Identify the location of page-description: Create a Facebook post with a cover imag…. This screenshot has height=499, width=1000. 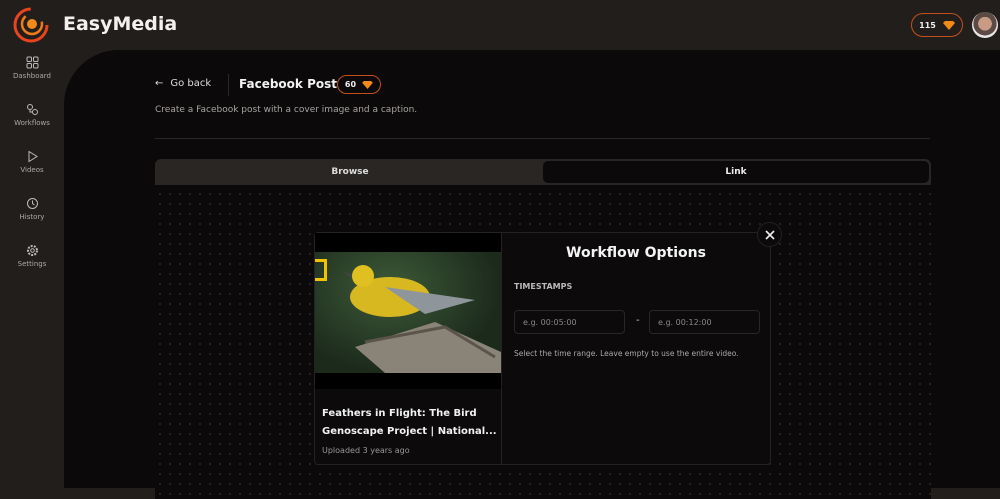
(286, 110).